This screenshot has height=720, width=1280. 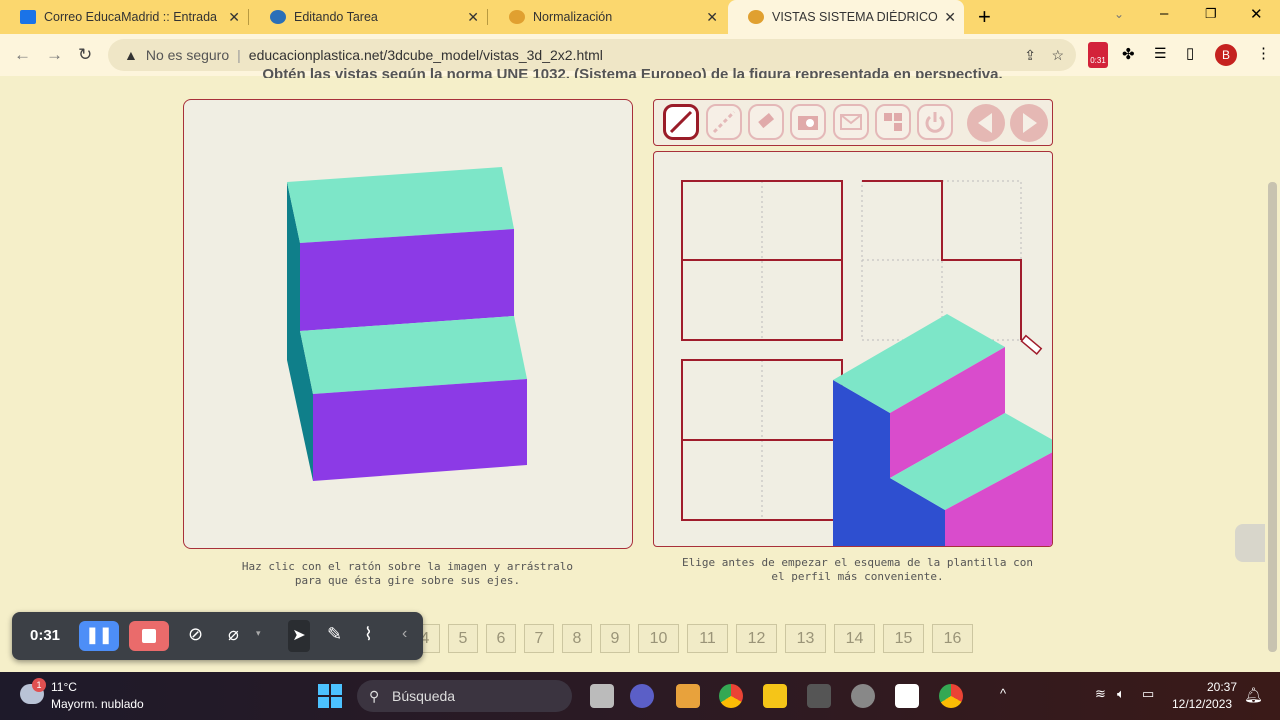 What do you see at coordinates (45, 635) in the screenshot?
I see `recording-time: 0:31` at bounding box center [45, 635].